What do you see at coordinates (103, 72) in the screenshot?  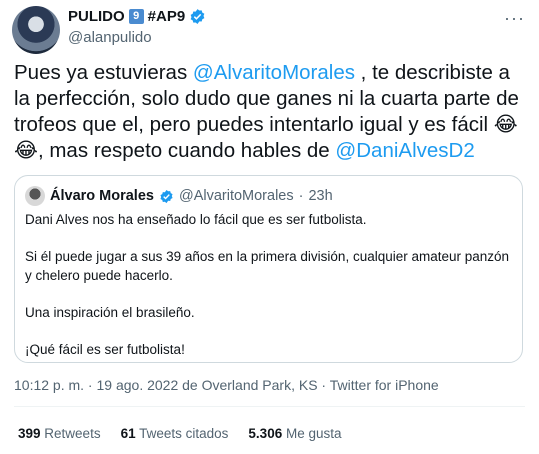 I see `tweet-text-part-1: Pues ya estuvieras` at bounding box center [103, 72].